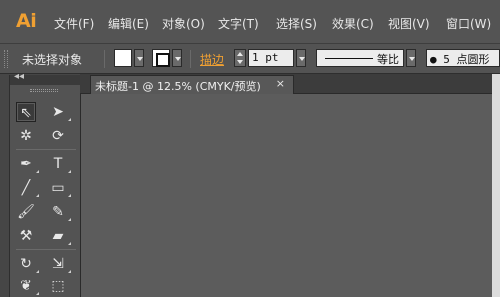 Image resolution: width=500 pixels, height=297 pixels. Describe the element at coordinates (271, 58) in the screenshot. I see `stroke-weight-field: 1 pt` at that location.